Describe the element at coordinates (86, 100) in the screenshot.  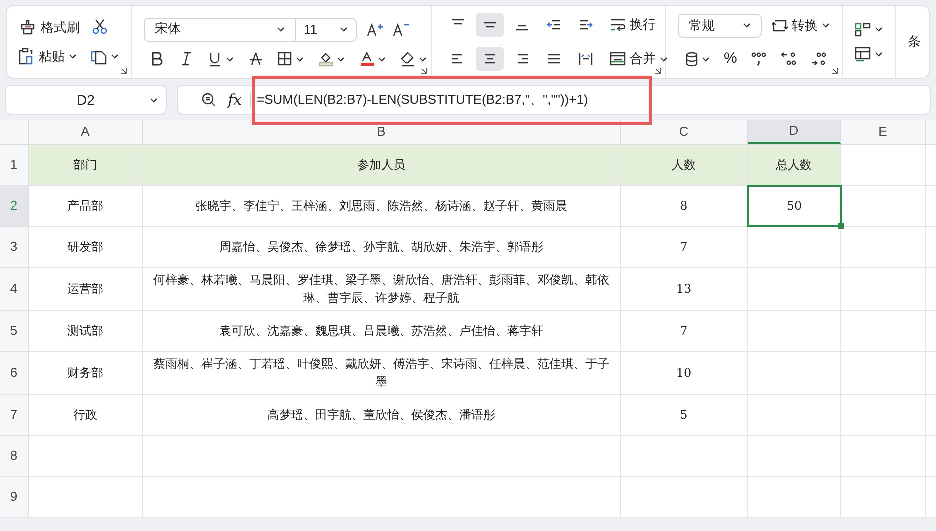
I see `name-box: D2` at that location.